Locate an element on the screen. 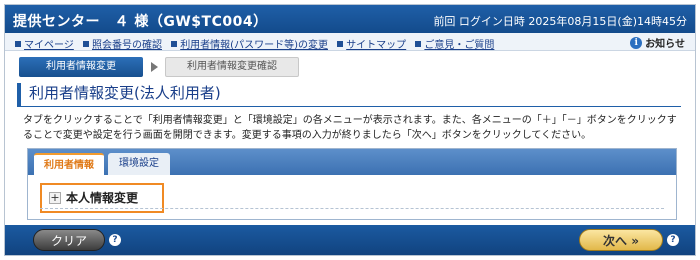 This screenshot has width=700, height=260. nav-link-sitemap: サイトマップ is located at coordinates (371, 43).